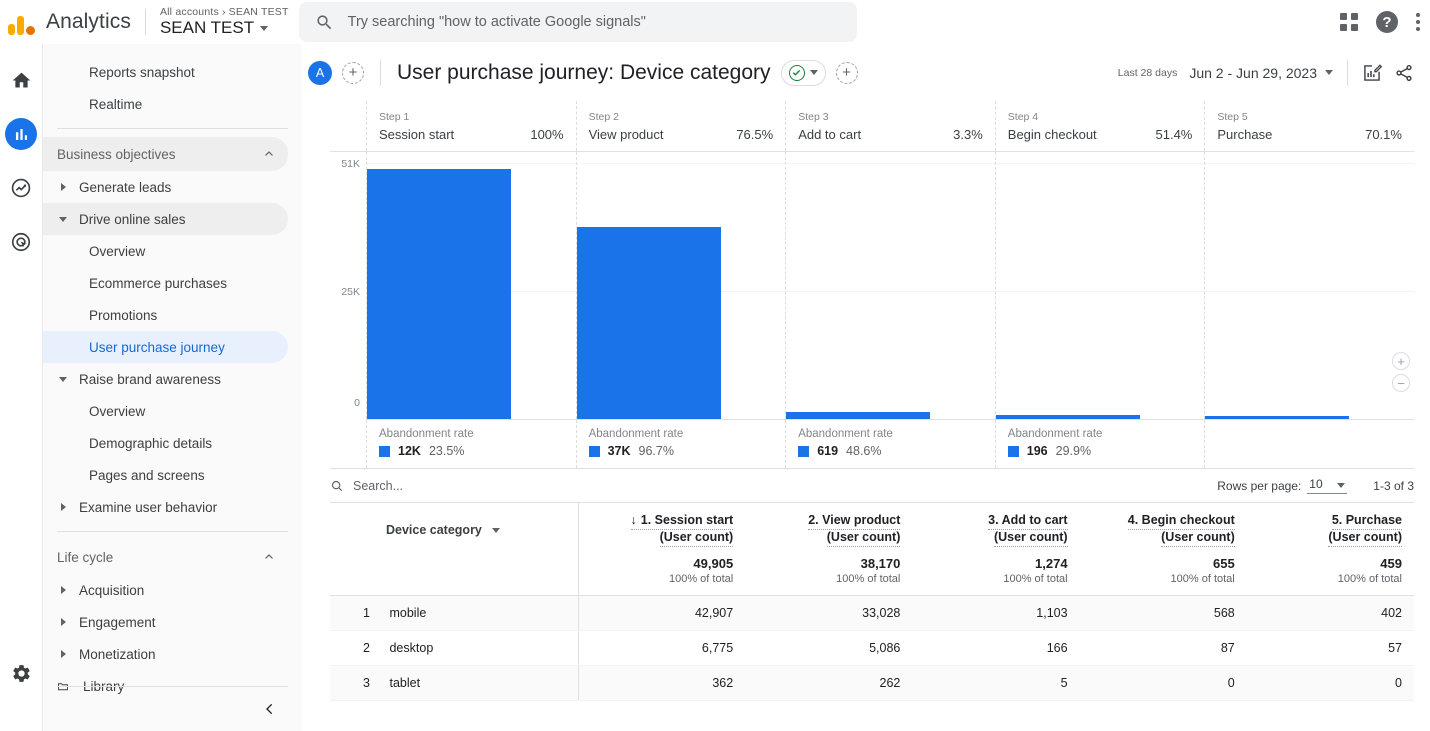  I want to click on totals-cell: 38,170 100% of total, so click(829, 571).